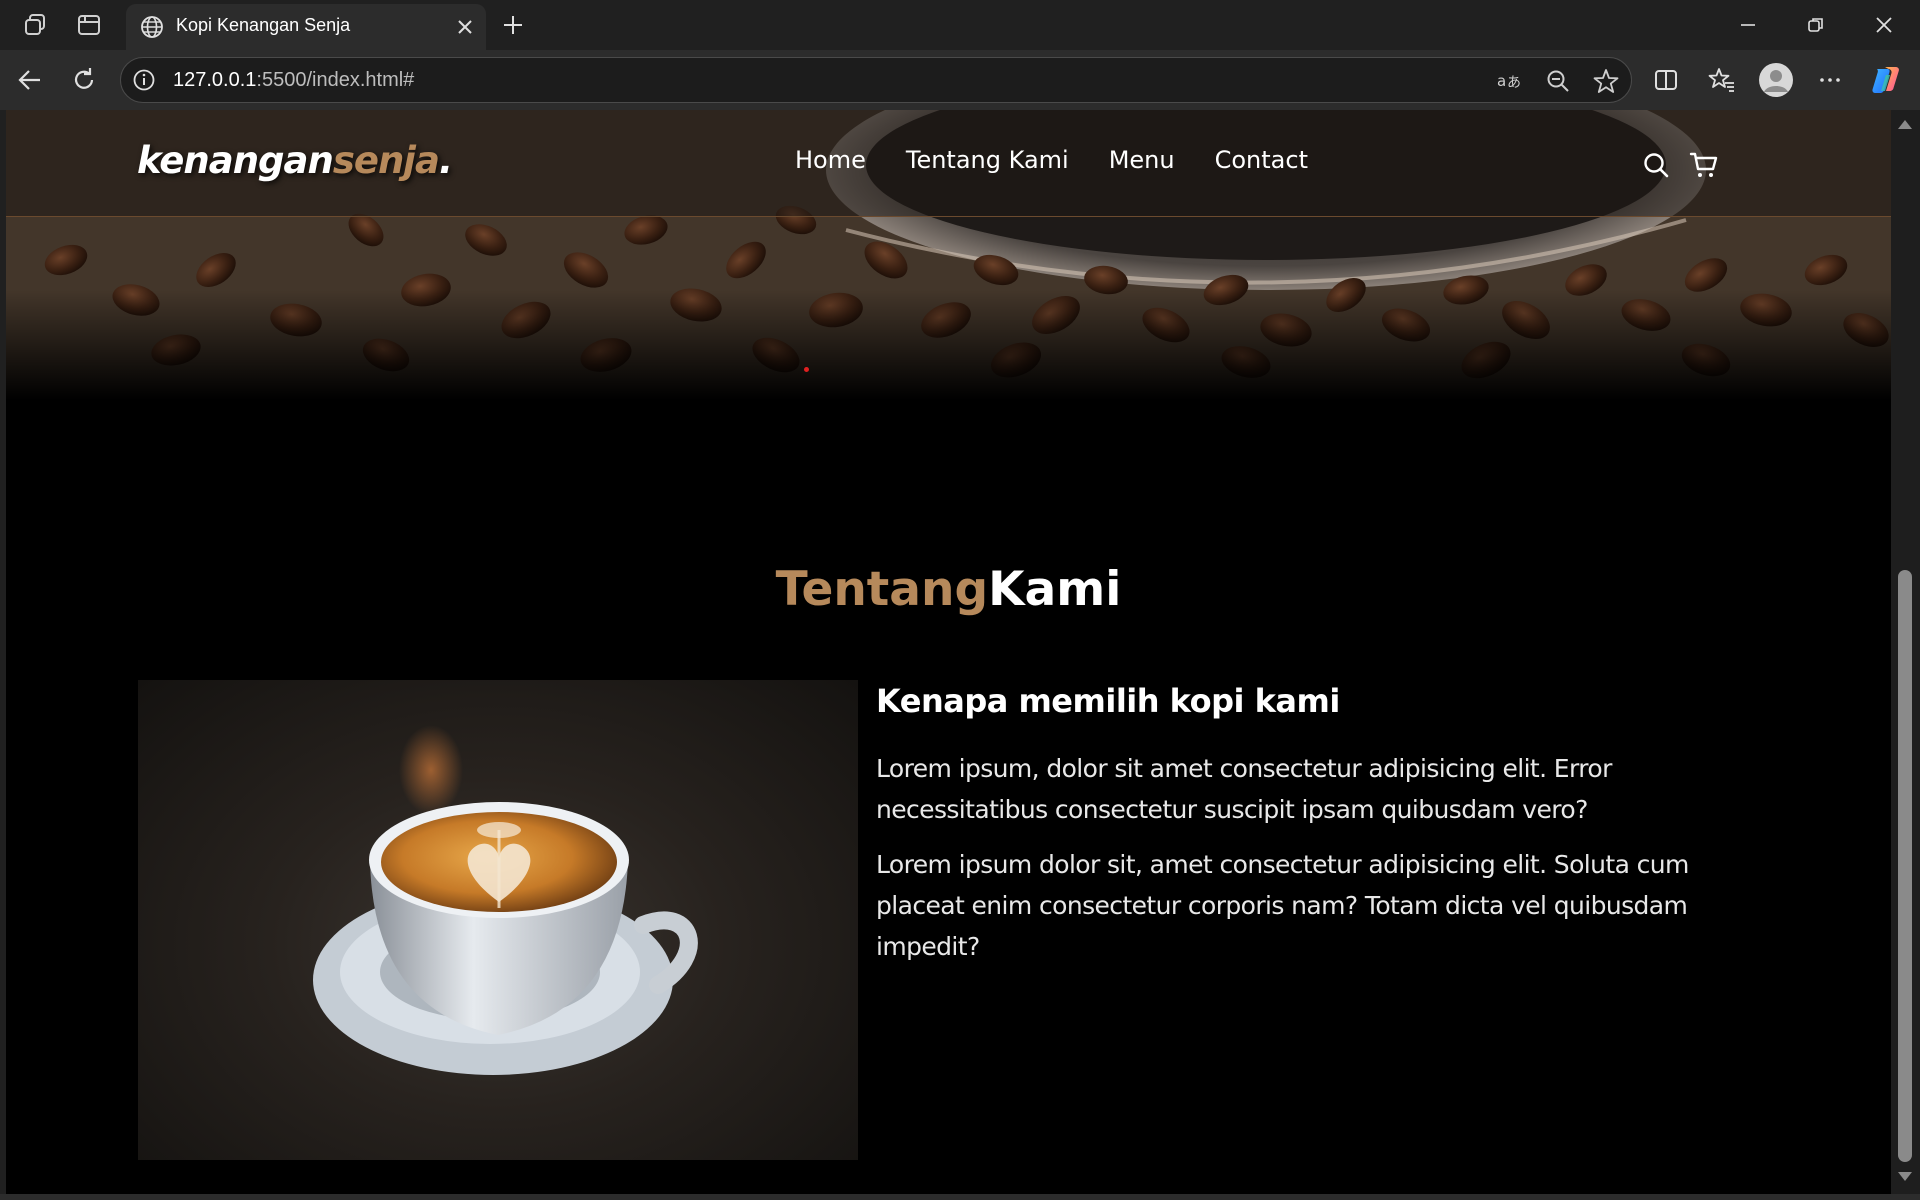  I want to click on url-text: 127.0.0.1:5500/index.html#, so click(293, 80).